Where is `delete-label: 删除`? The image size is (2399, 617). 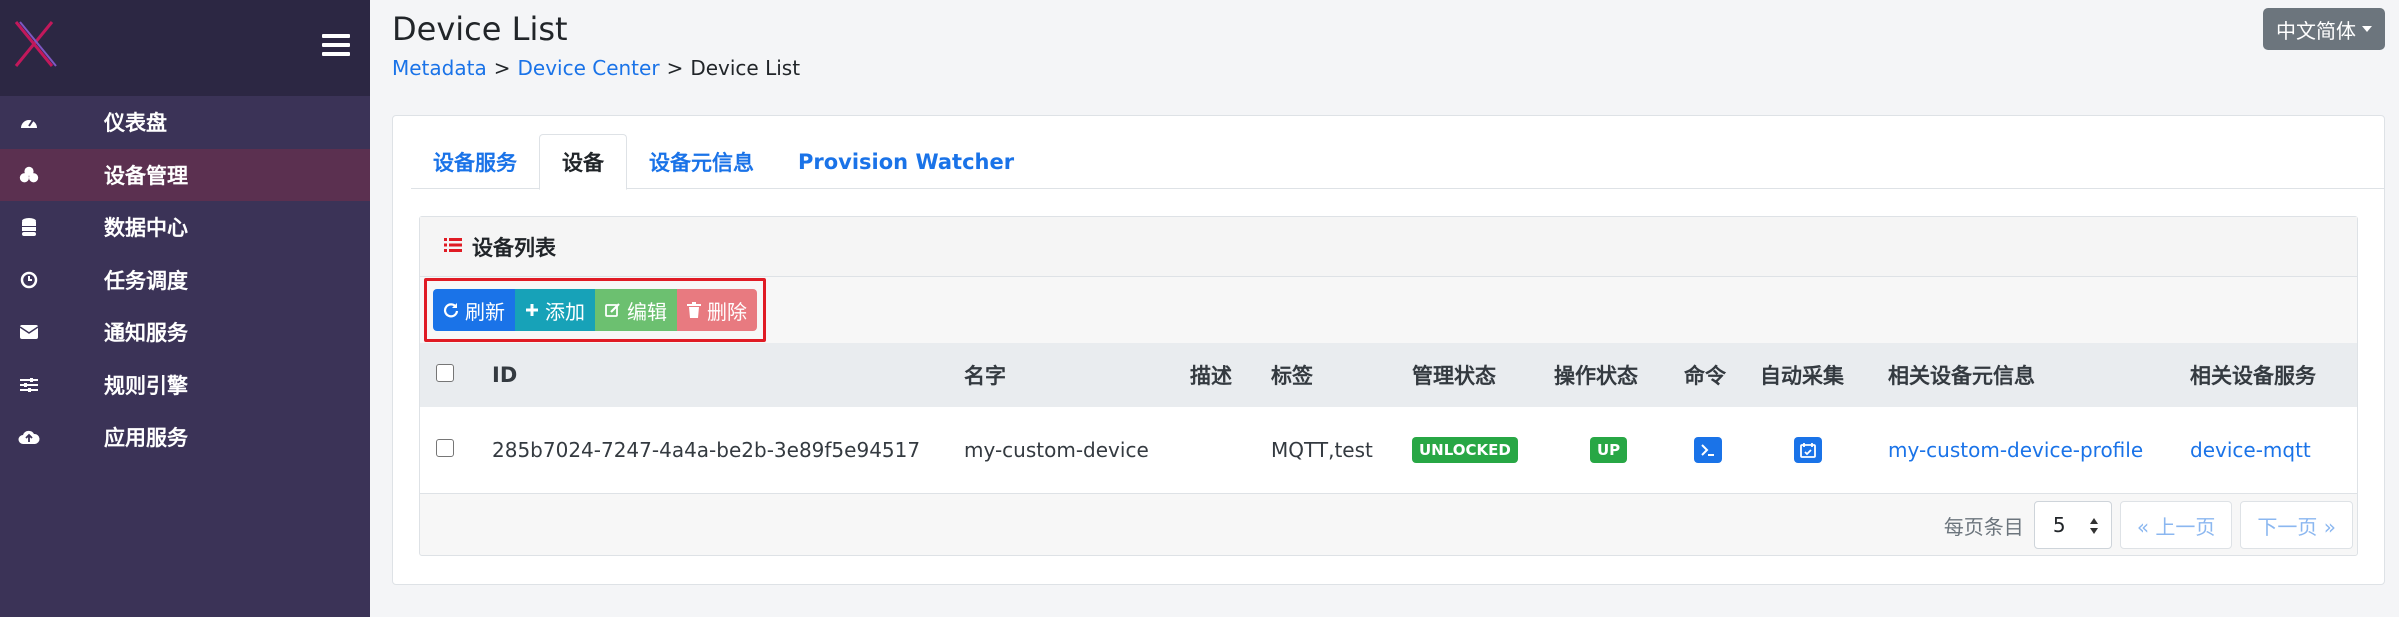 delete-label: 删除 is located at coordinates (727, 311).